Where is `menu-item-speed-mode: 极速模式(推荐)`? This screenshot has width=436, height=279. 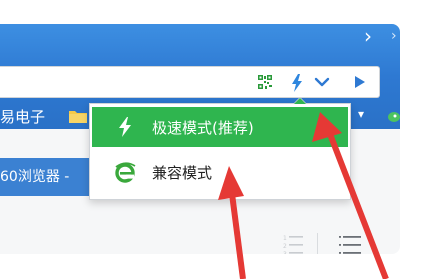
menu-item-speed-mode: 极速模式(推荐) is located at coordinates (220, 127).